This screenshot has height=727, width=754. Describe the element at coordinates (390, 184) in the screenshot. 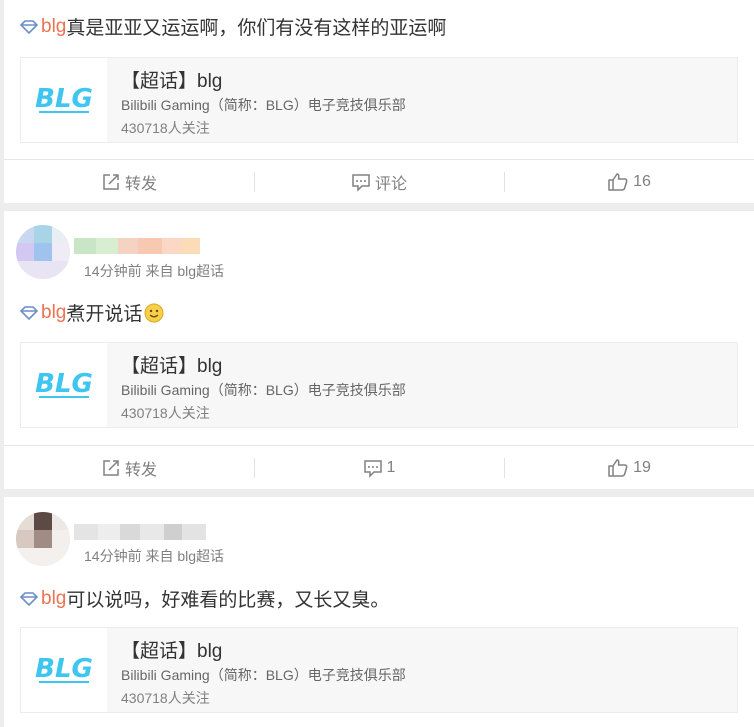

I see `comment-label: 评论` at that location.